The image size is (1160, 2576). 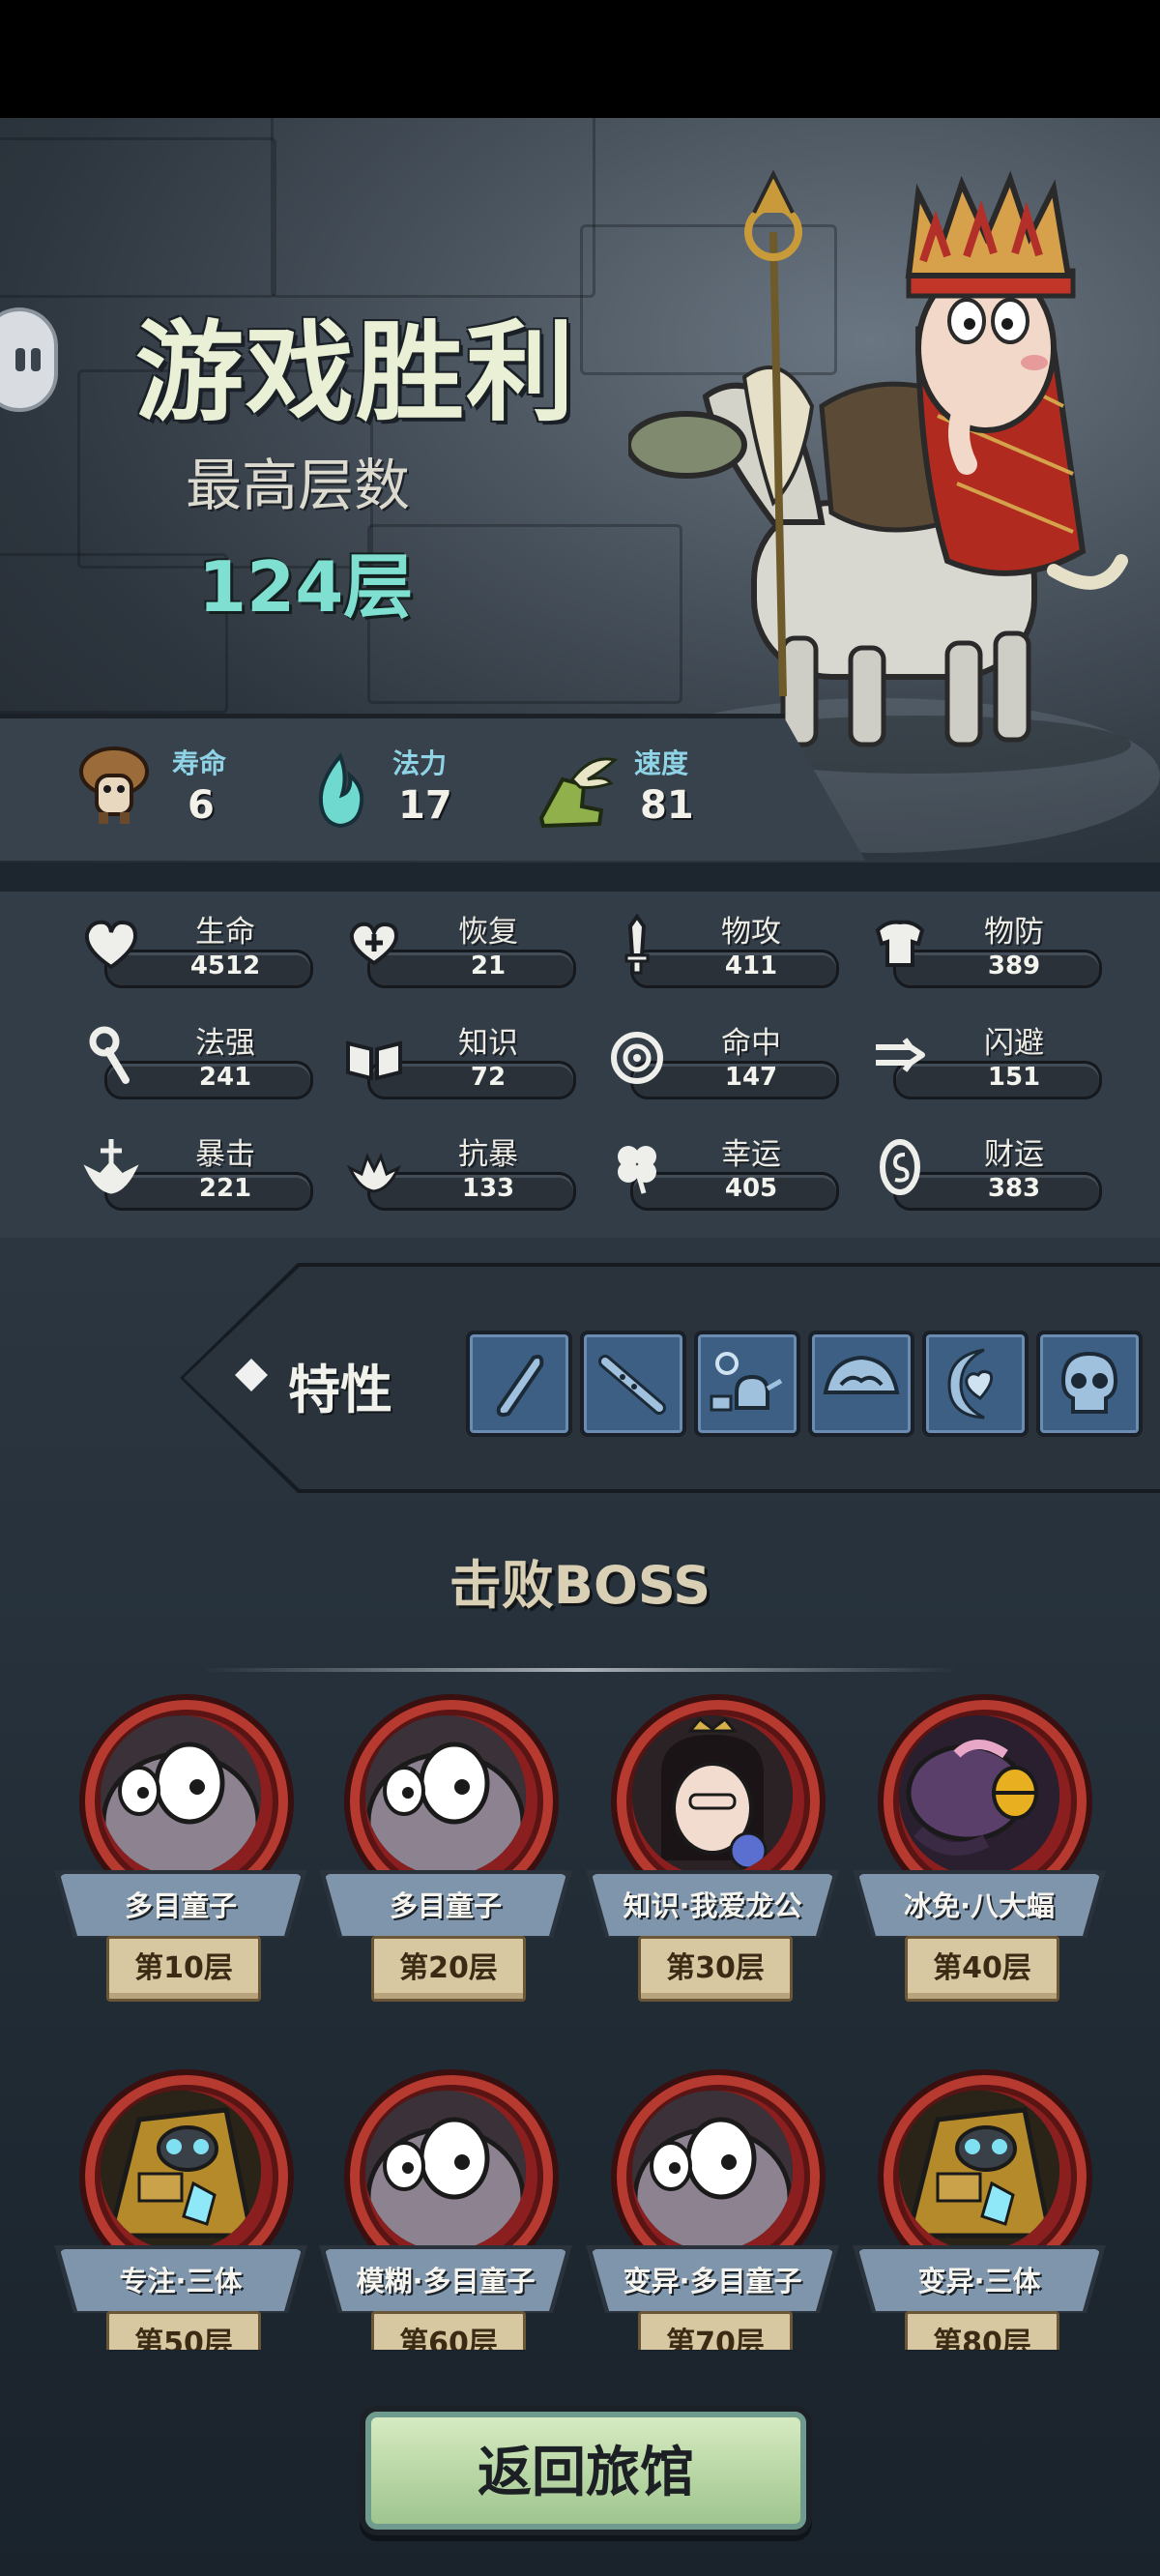 What do you see at coordinates (449, 1968) in the screenshot?
I see `boss-level: 第20层` at bounding box center [449, 1968].